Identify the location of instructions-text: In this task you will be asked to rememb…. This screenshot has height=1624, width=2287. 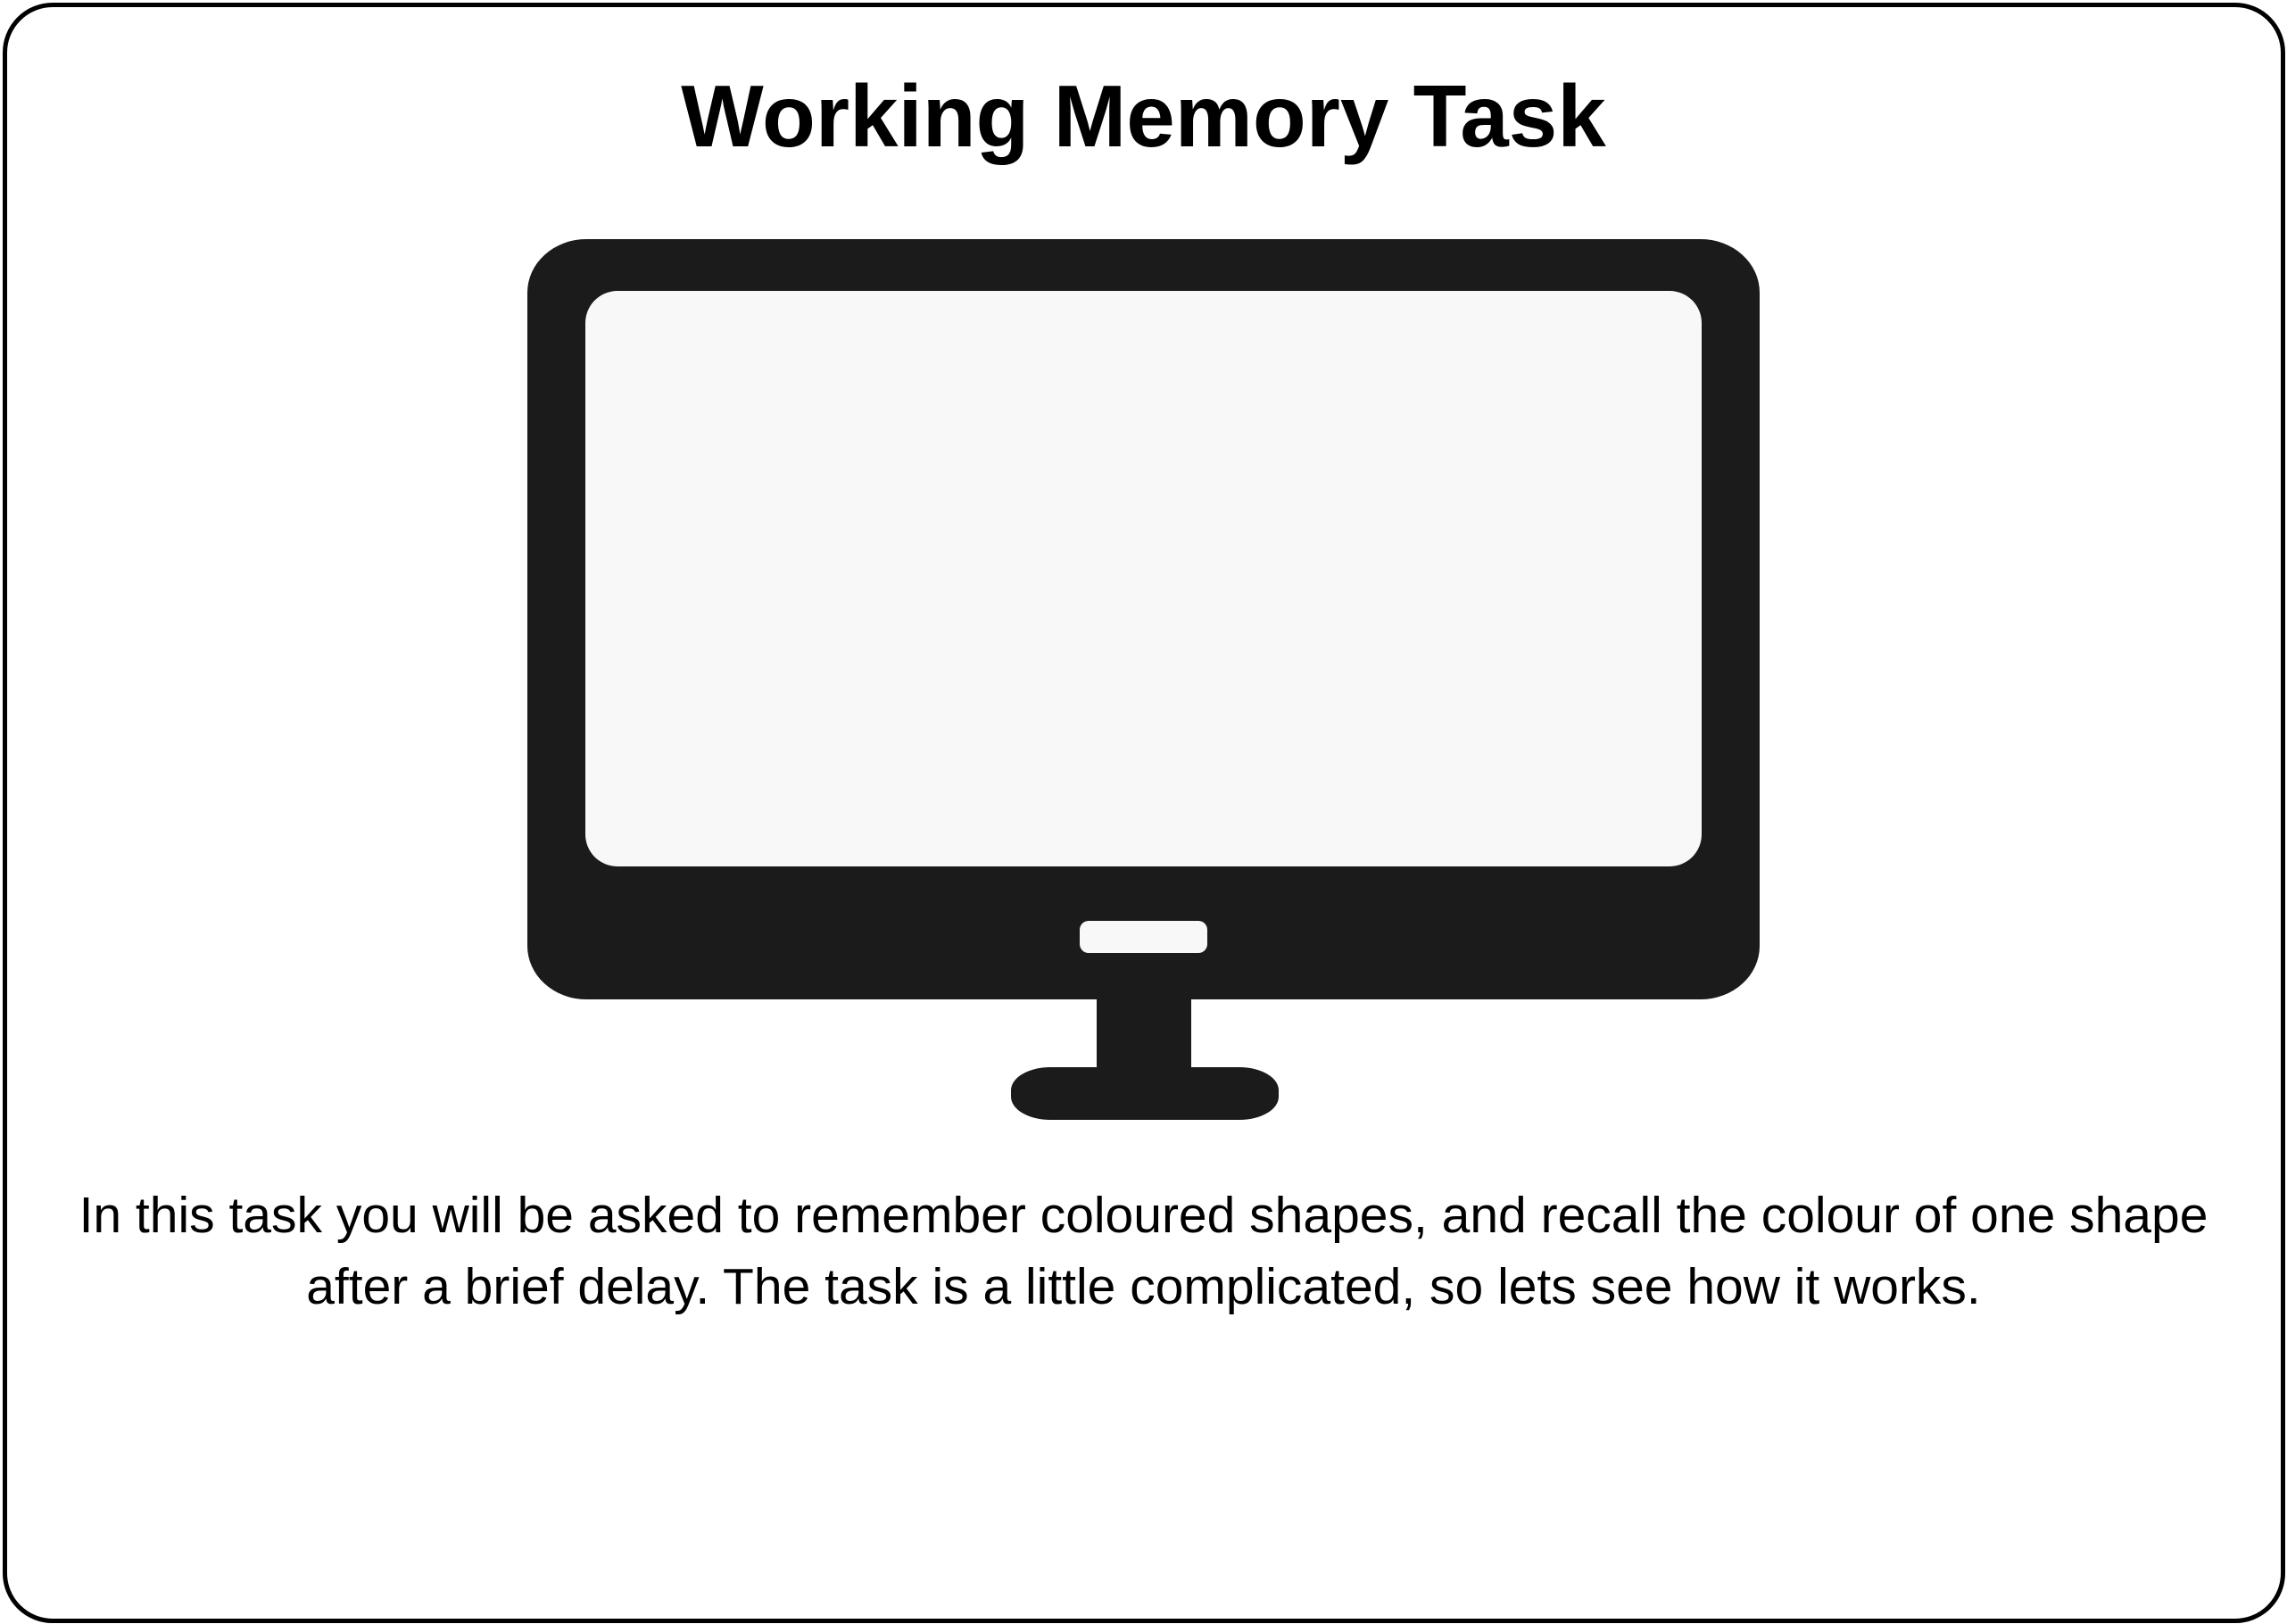
(1143, 1251).